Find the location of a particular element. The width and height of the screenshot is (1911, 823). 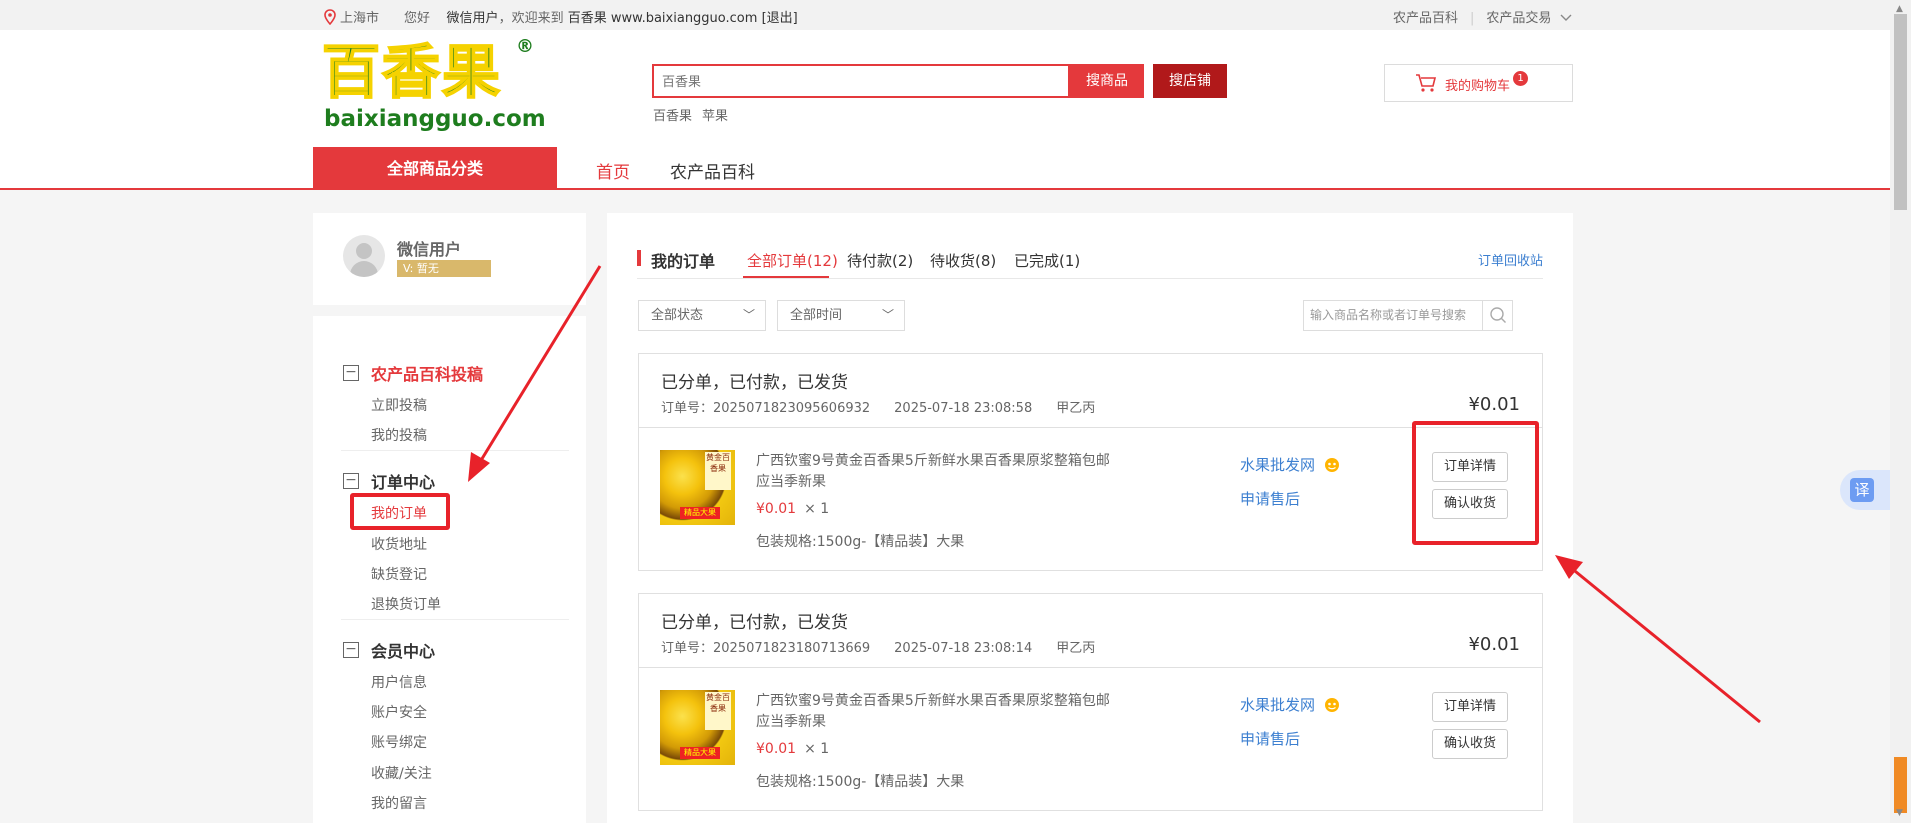

page-scrollbar: ▲ ▼ is located at coordinates (1900, 411).